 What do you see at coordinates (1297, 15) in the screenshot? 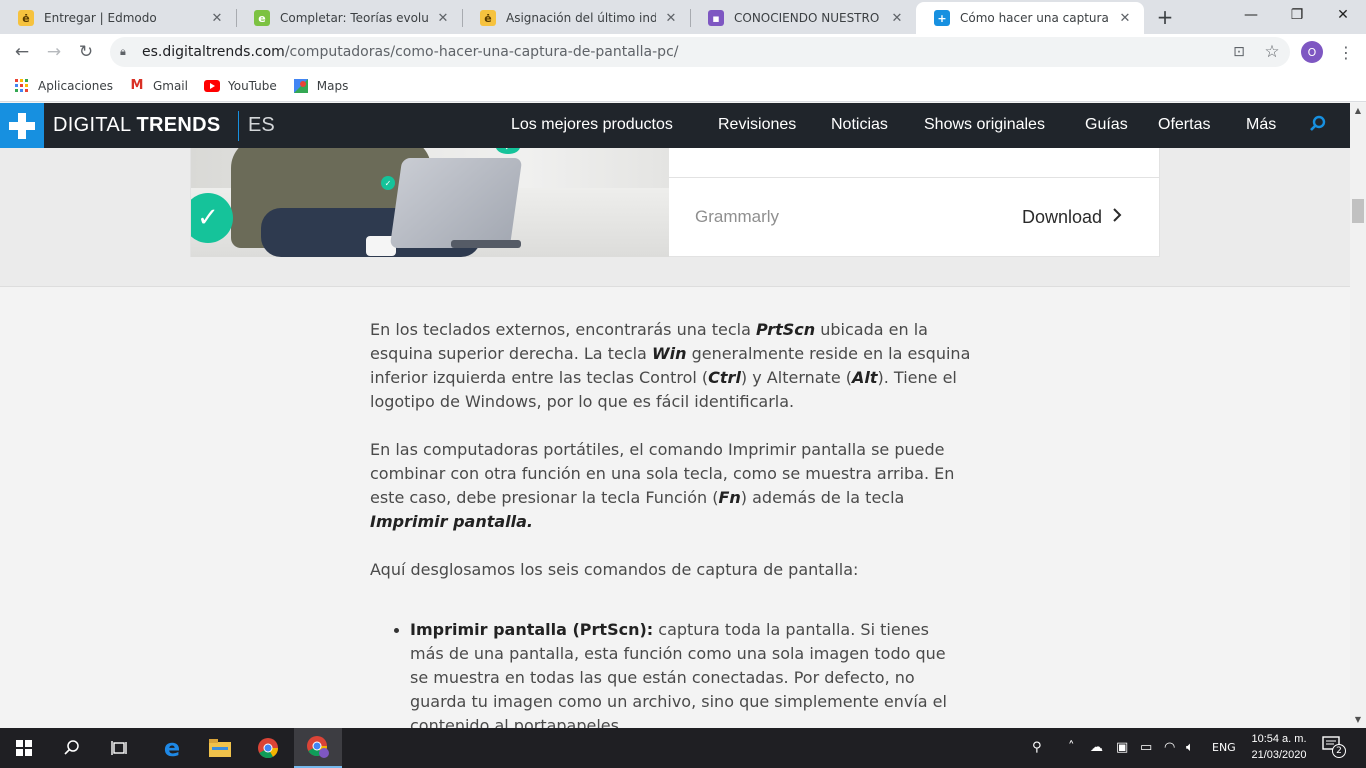
I see `maximize-button: ❐` at bounding box center [1297, 15].